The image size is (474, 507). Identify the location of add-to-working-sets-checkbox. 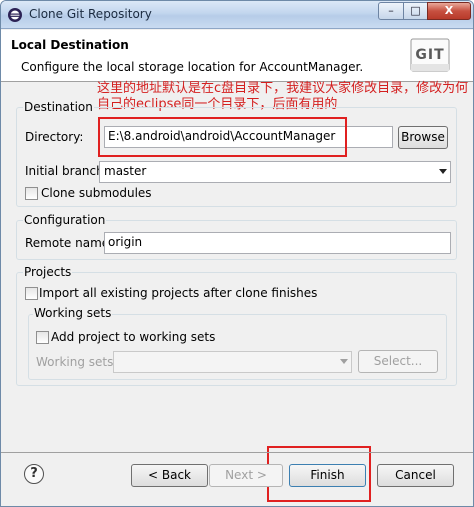
(42, 337).